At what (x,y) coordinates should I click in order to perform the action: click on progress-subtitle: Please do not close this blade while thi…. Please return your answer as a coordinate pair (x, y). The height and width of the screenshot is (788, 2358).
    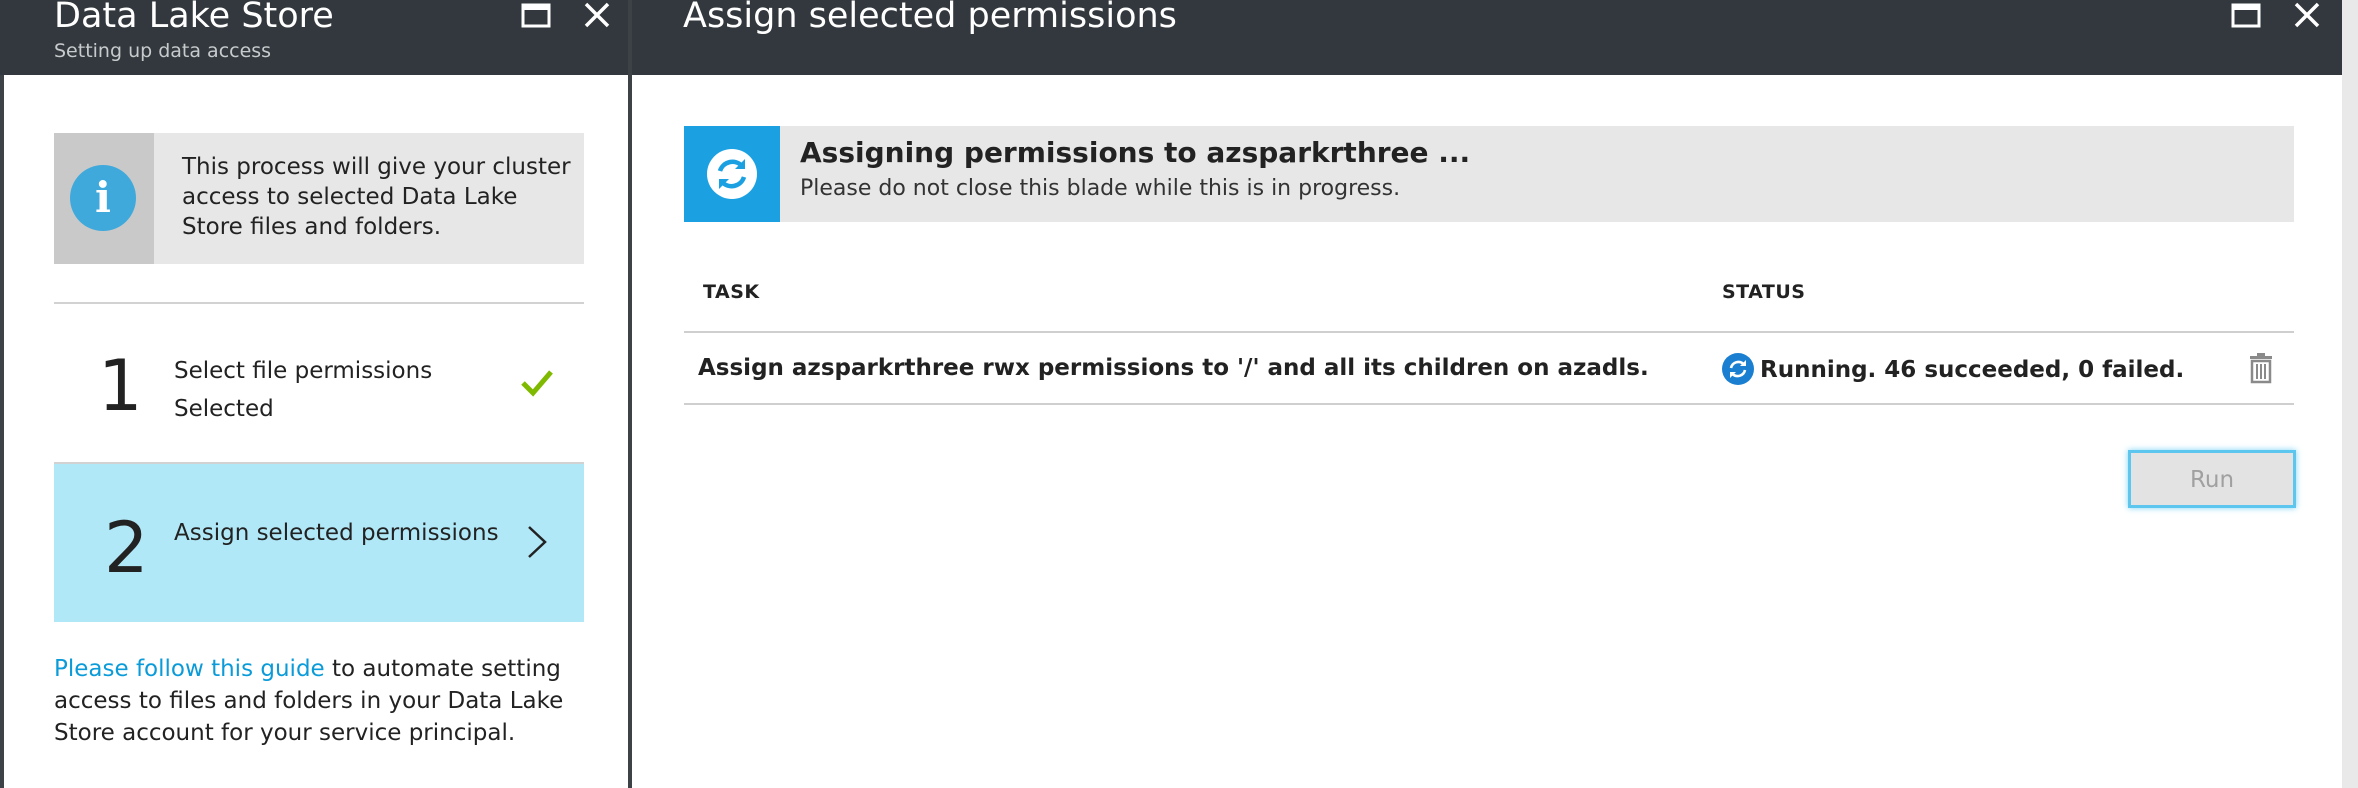
    Looking at the image, I should click on (1100, 188).